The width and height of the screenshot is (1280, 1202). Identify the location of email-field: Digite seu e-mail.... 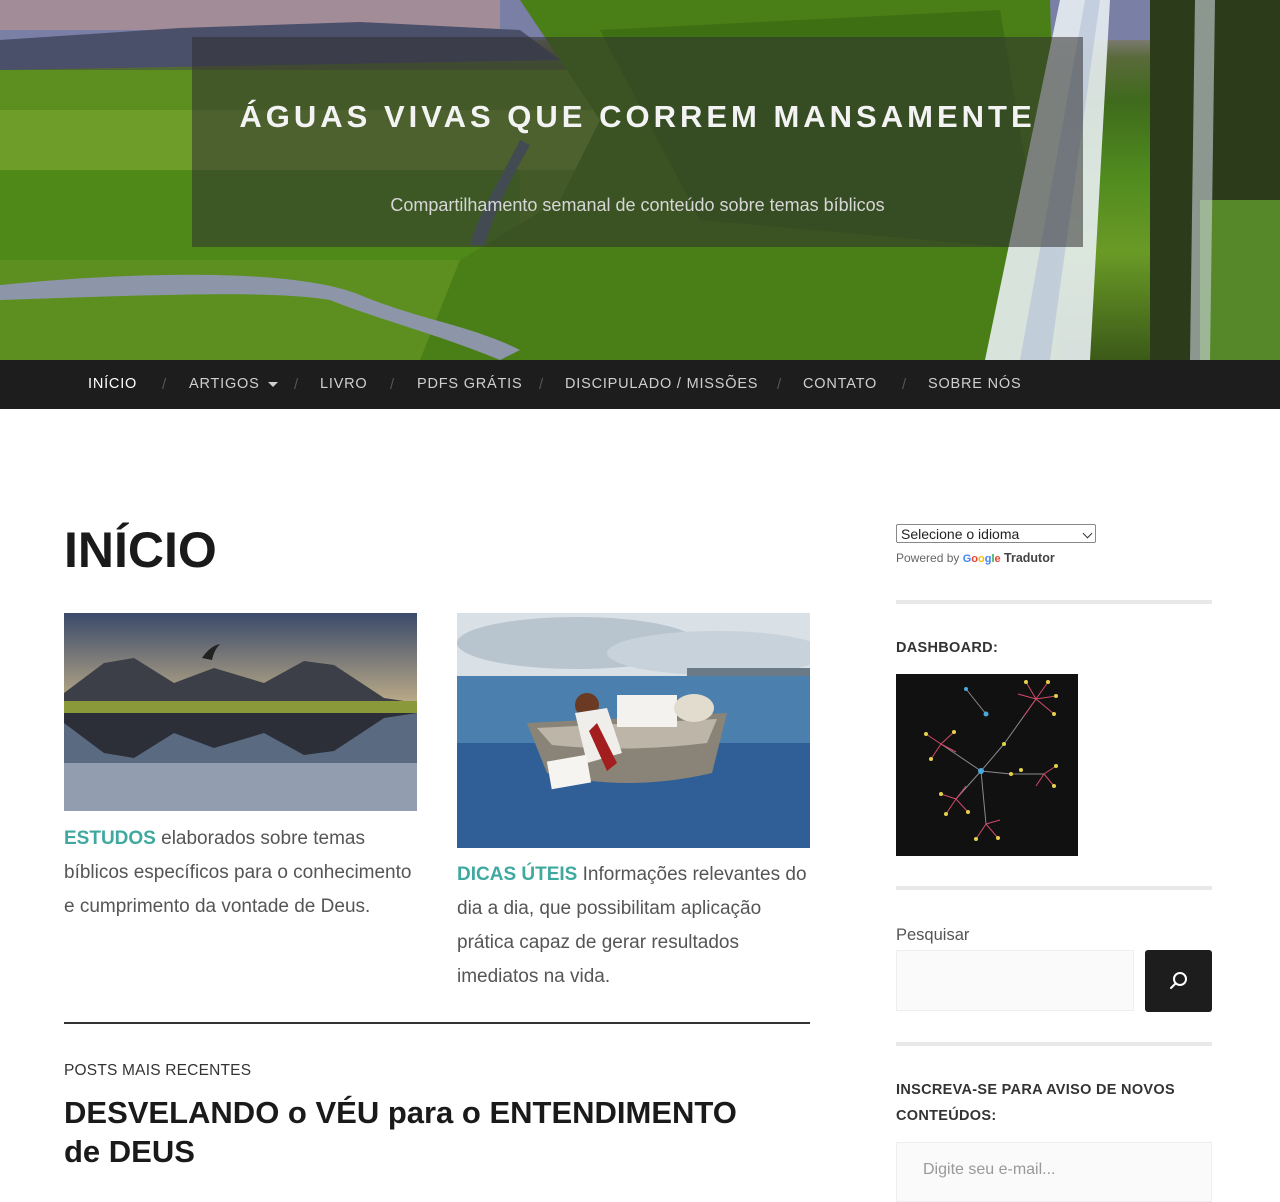
(1054, 1172).